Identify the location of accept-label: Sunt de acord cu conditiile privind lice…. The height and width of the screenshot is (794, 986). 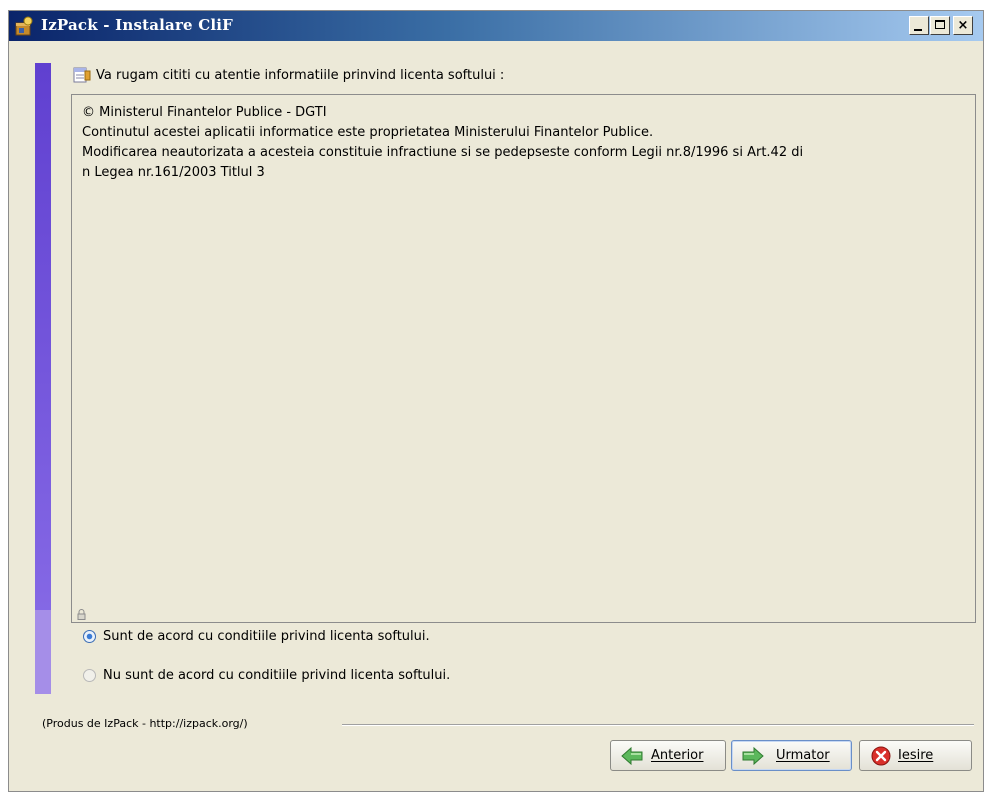
(266, 636).